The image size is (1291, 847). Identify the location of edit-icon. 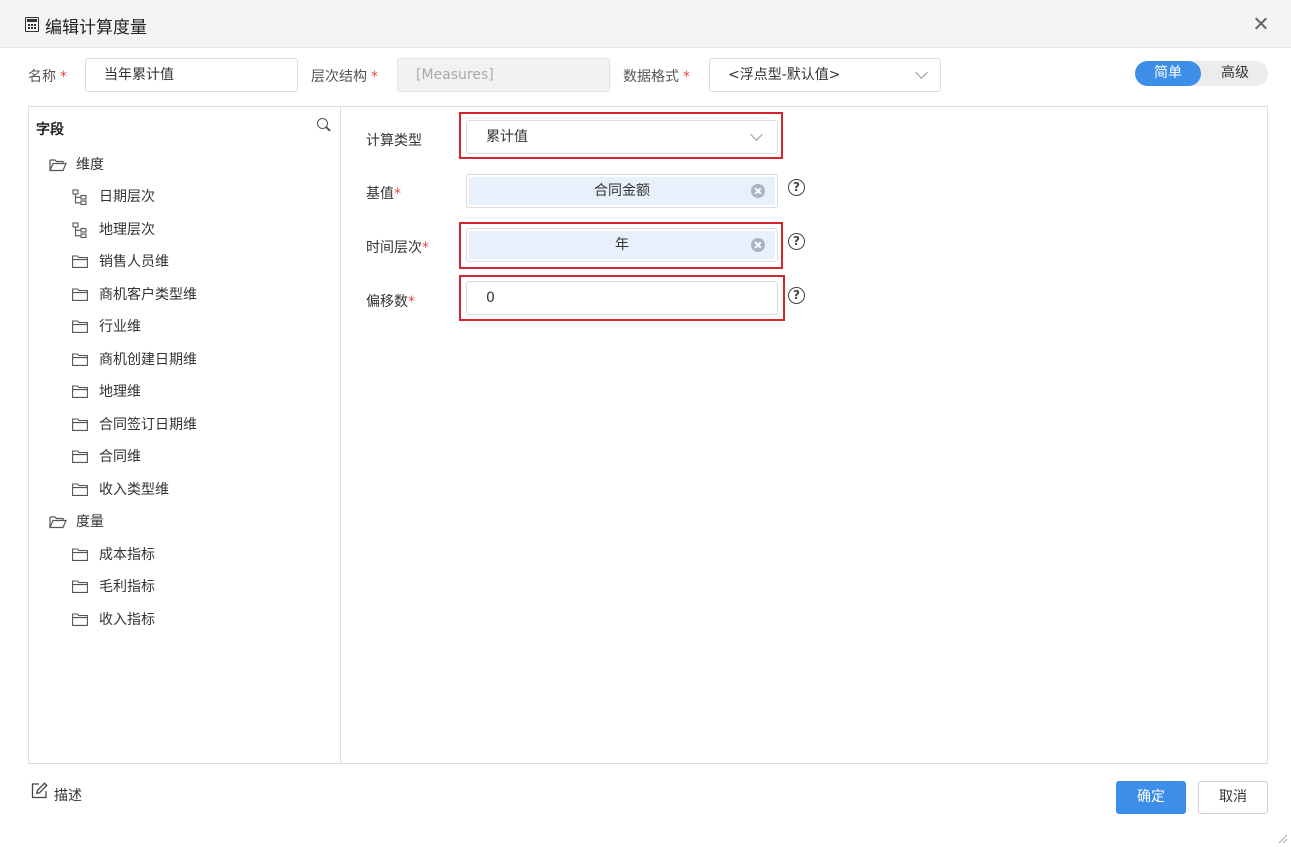
(39, 790).